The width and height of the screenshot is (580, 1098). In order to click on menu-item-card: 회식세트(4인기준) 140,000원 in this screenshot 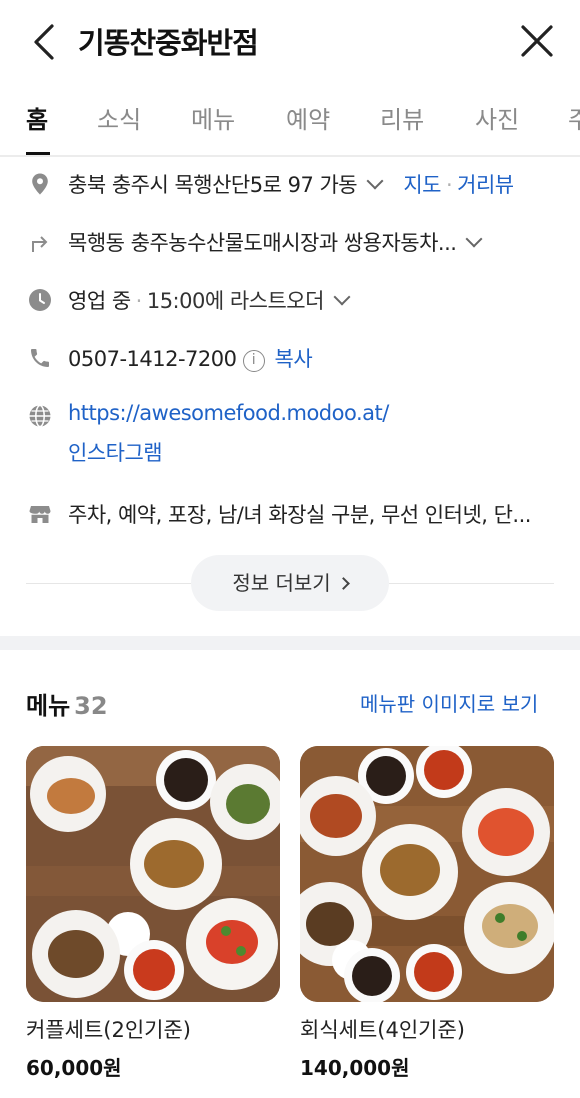, I will do `click(427, 913)`.